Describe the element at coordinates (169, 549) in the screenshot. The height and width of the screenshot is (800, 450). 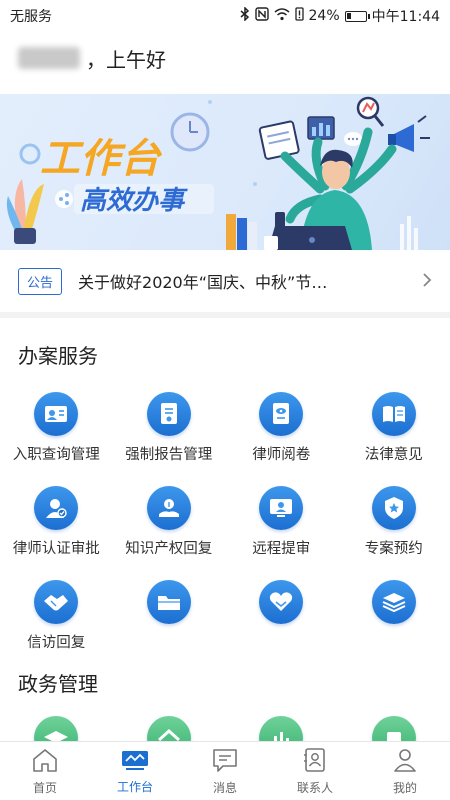
I see `service-item-label: 知识产权回复` at that location.